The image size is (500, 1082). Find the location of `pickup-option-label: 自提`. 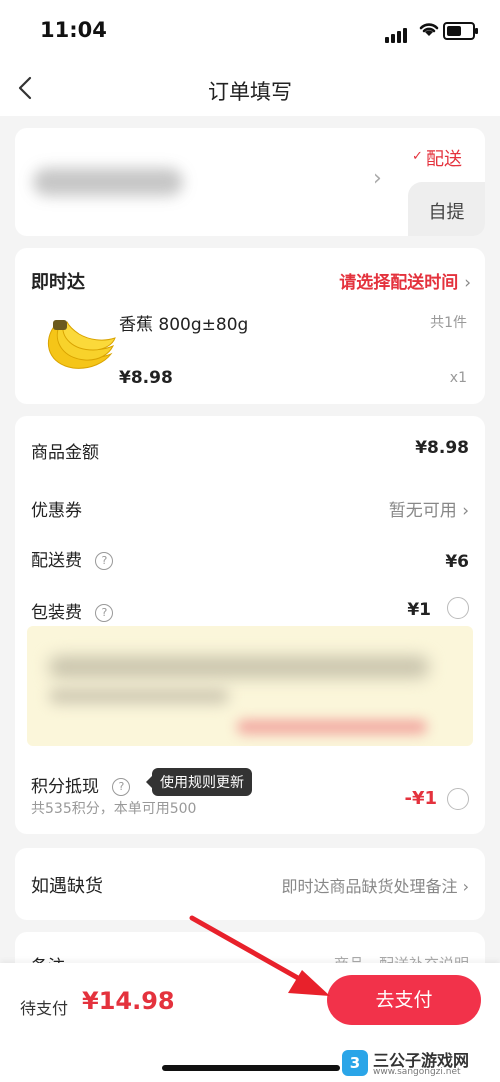

pickup-option-label: 自提 is located at coordinates (446, 212).